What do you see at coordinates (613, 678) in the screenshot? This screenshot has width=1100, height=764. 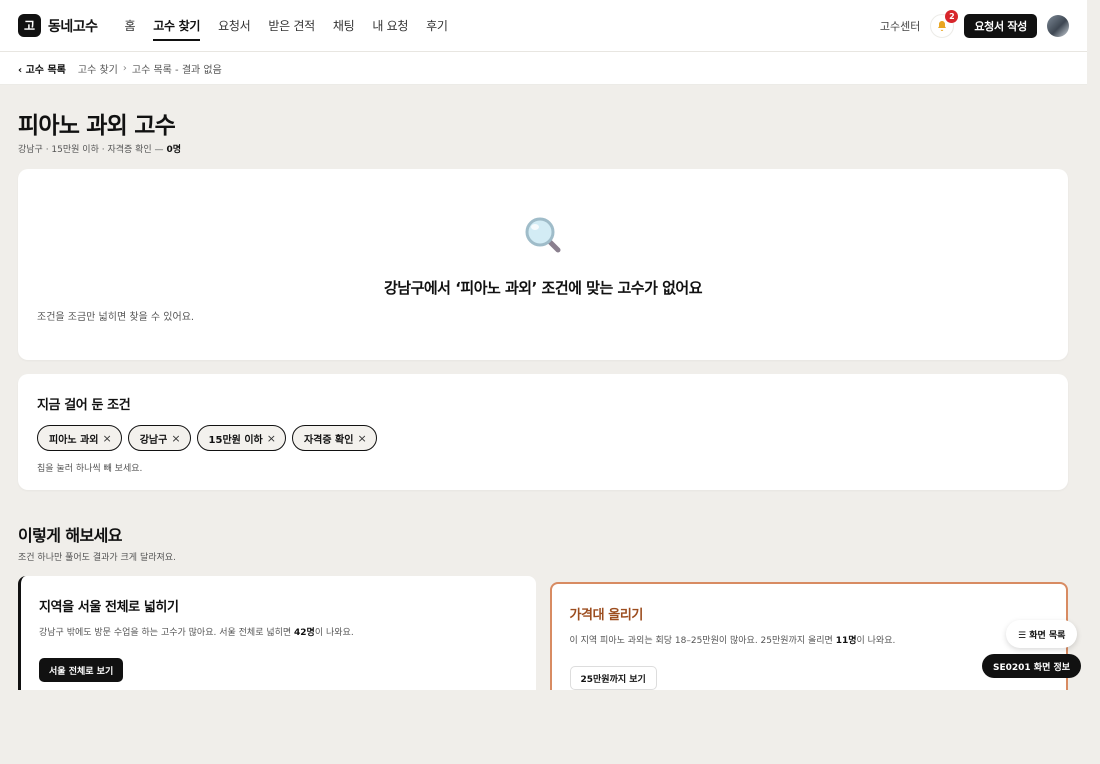 I see `view-up-to-25-button: 25만원까지 보기` at bounding box center [613, 678].